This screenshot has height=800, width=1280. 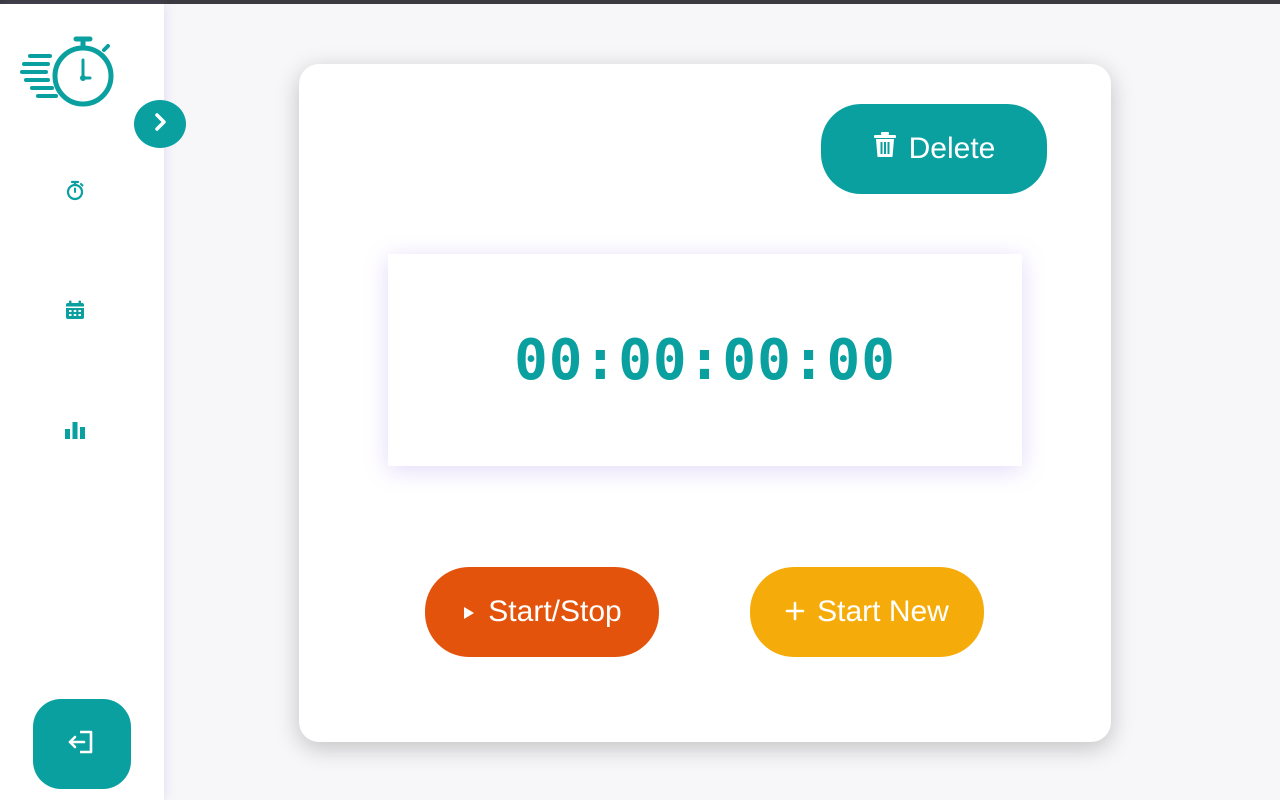 I want to click on sidebar-item-timer, so click(x=75, y=192).